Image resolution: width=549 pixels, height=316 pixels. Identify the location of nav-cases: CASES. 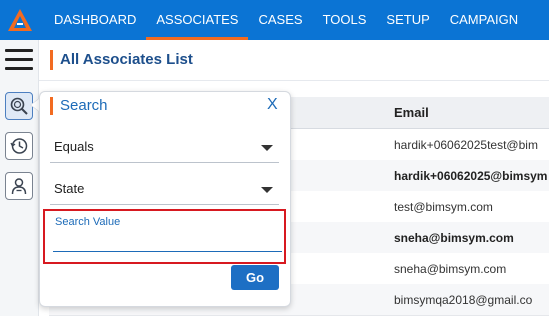
(280, 20).